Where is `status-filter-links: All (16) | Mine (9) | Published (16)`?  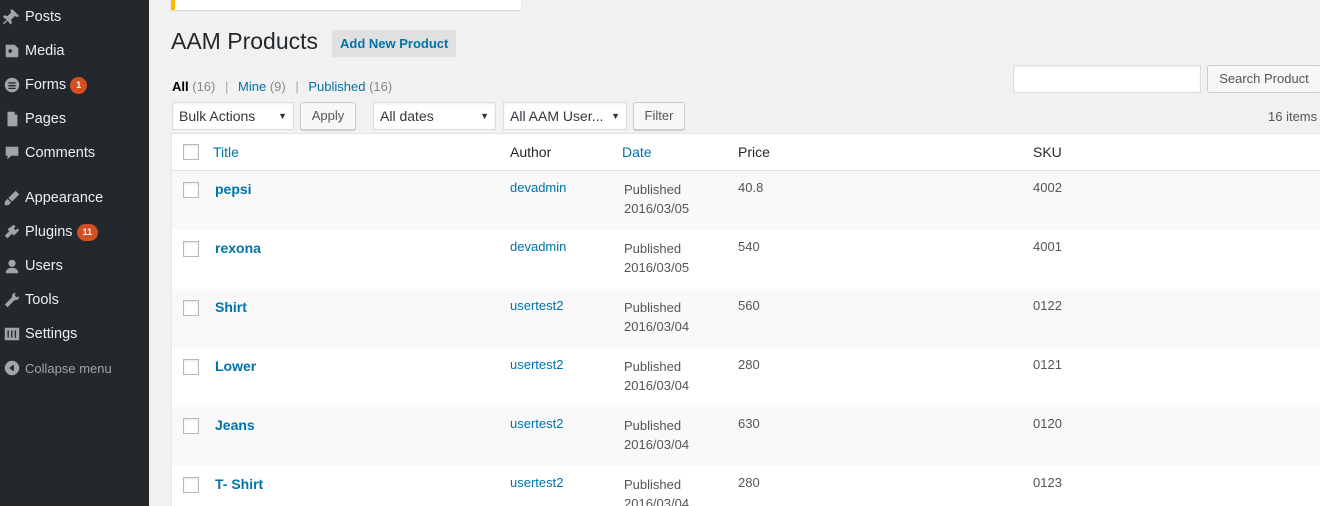
status-filter-links: All (16) | Mine (9) | Published (16) is located at coordinates (282, 86).